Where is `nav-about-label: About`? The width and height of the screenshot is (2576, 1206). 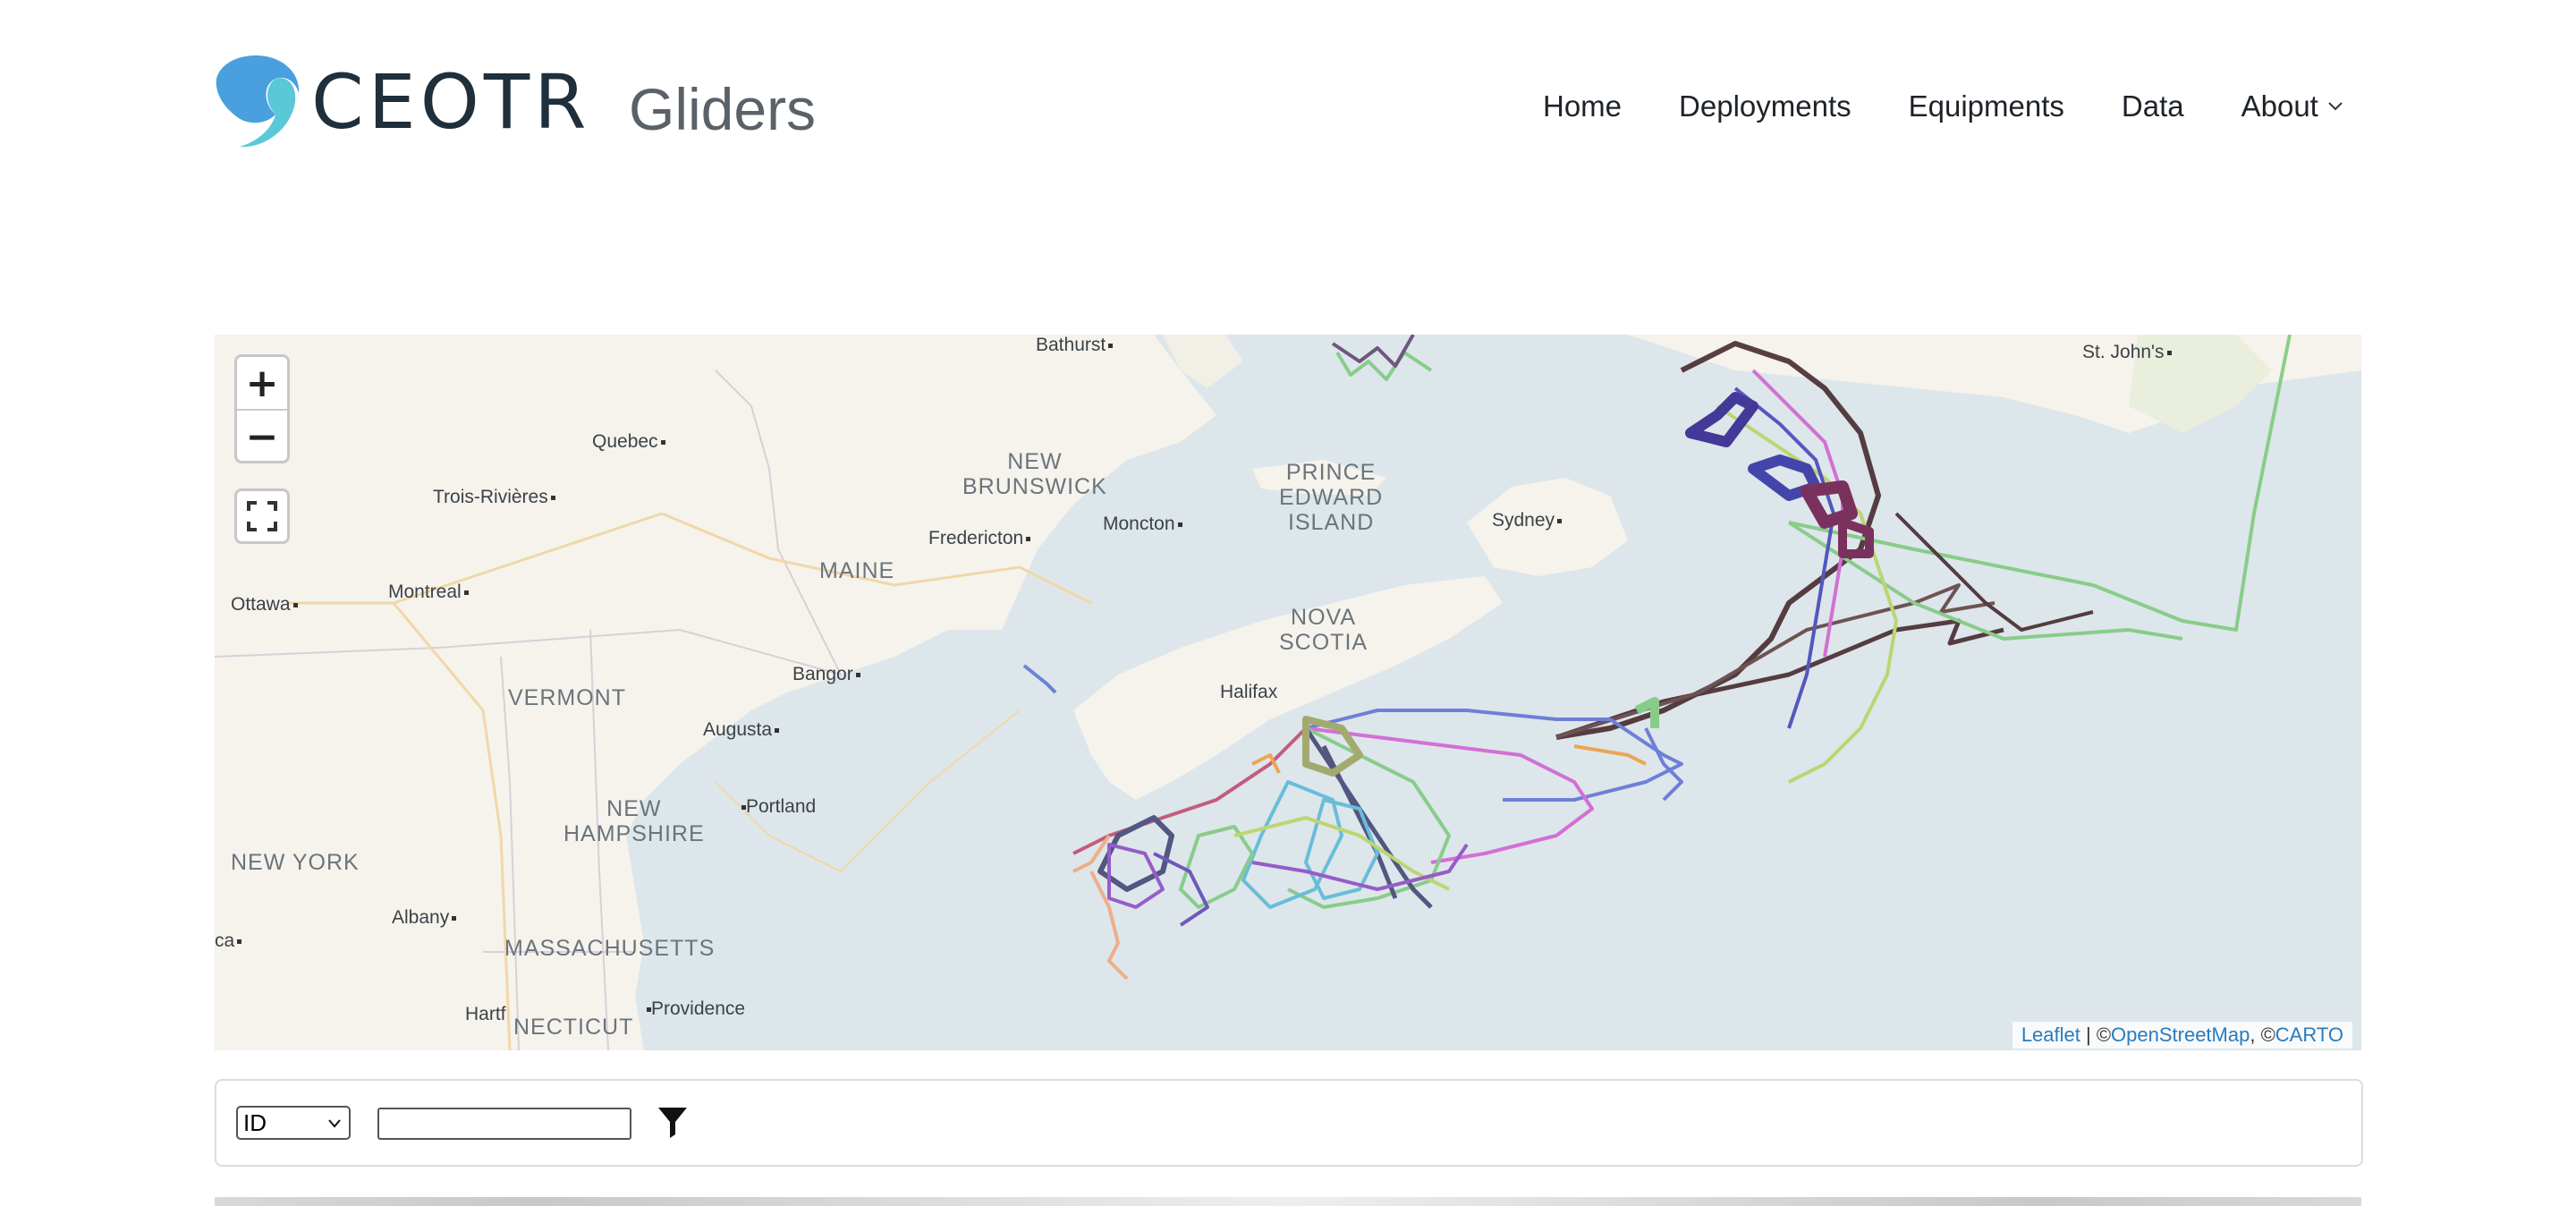 nav-about-label: About is located at coordinates (2279, 106).